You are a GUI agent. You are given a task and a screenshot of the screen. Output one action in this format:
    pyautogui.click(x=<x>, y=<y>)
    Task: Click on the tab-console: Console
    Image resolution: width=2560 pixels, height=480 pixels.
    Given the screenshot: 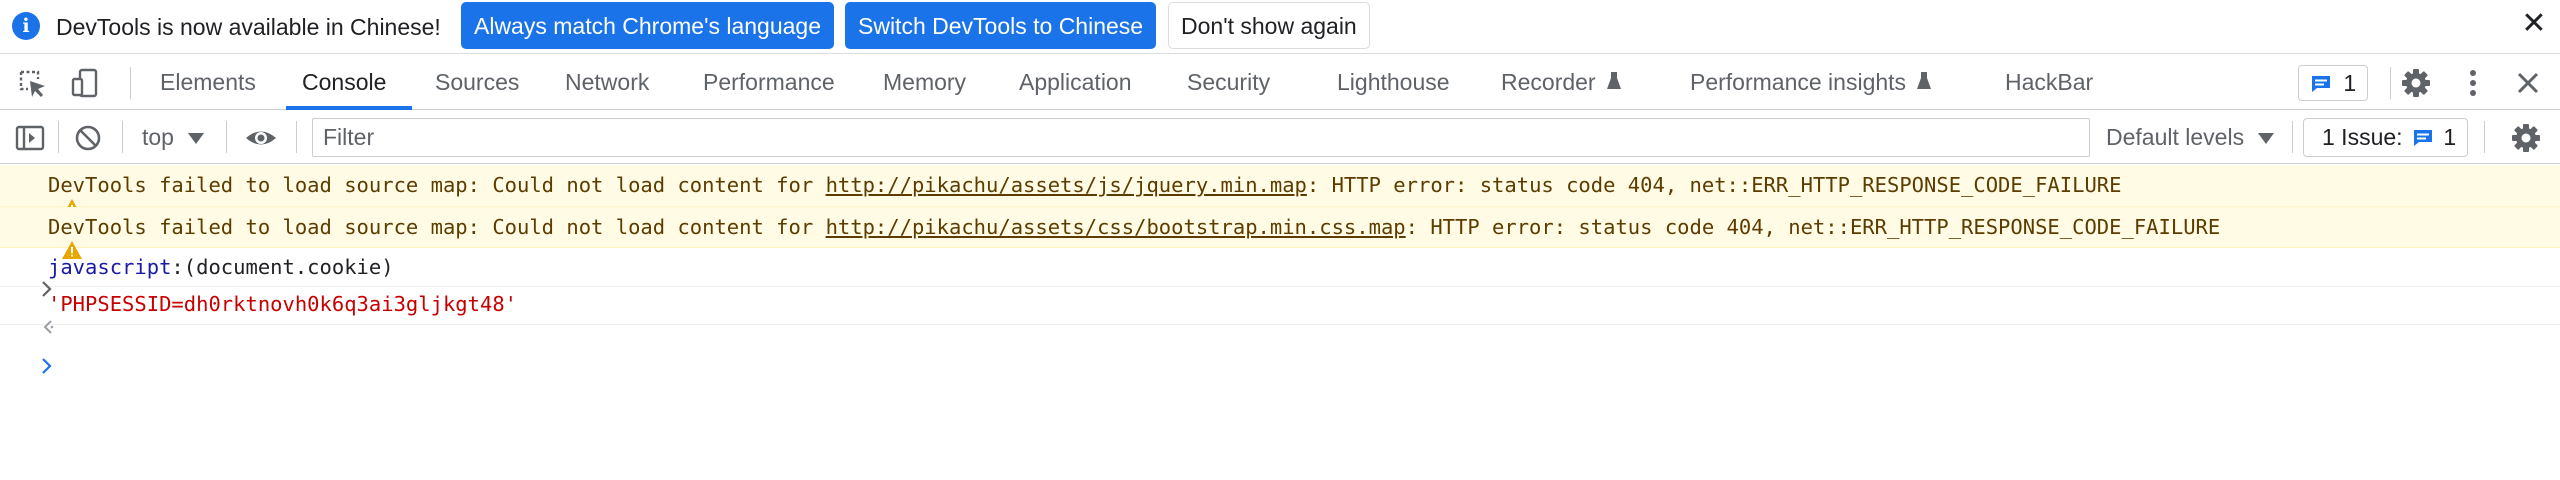 What is the action you would take?
    pyautogui.click(x=344, y=82)
    